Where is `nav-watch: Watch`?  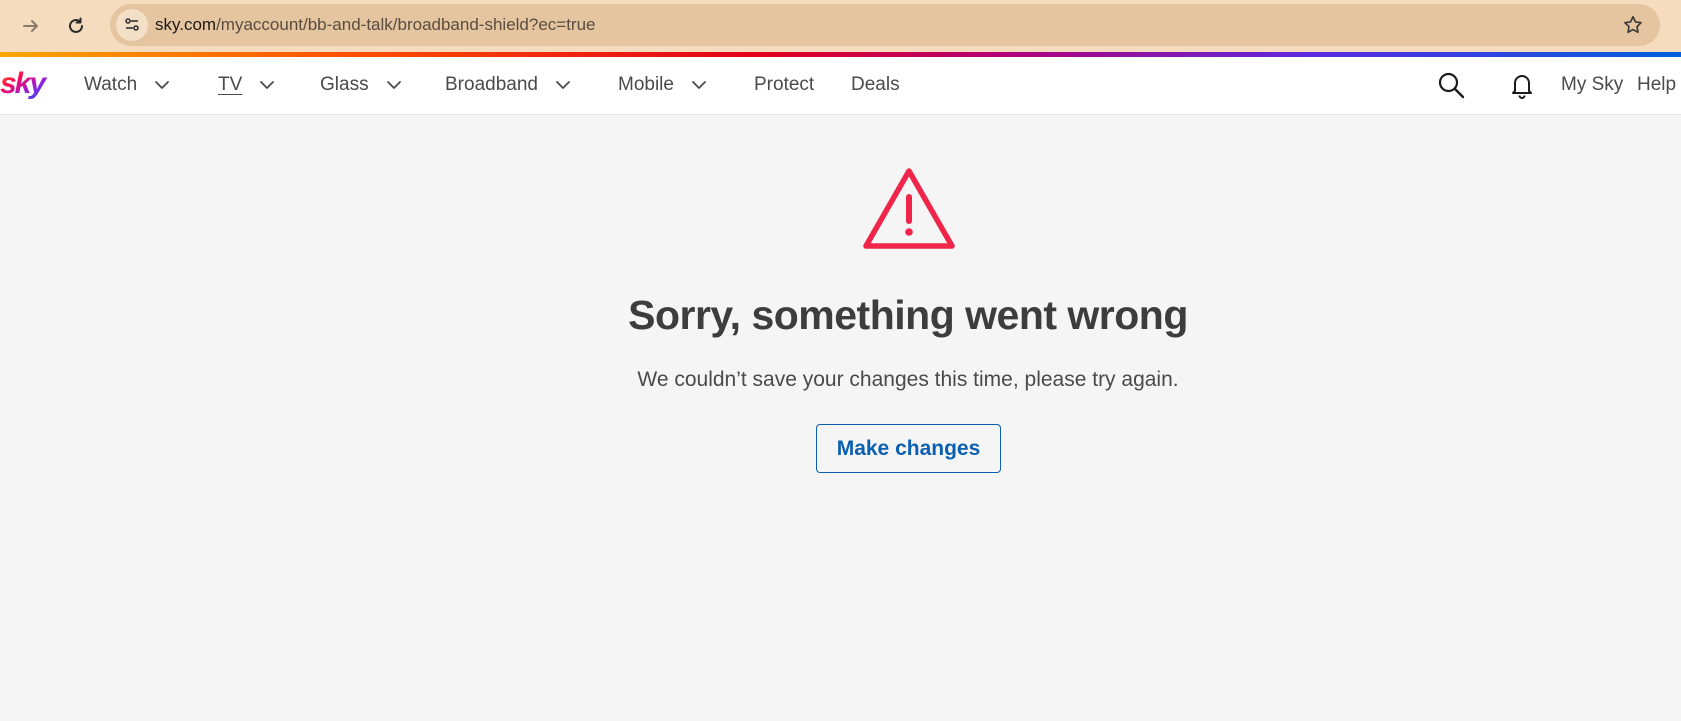
nav-watch: Watch is located at coordinates (127, 85).